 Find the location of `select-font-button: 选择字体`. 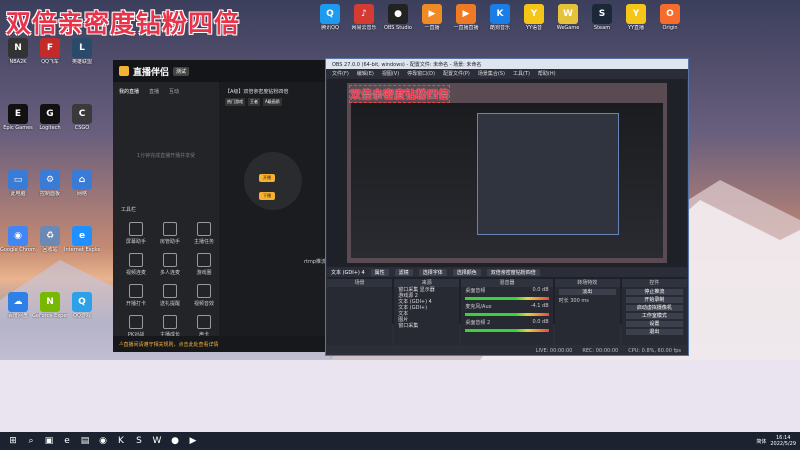

select-font-button: 选择字体 is located at coordinates (432, 272).